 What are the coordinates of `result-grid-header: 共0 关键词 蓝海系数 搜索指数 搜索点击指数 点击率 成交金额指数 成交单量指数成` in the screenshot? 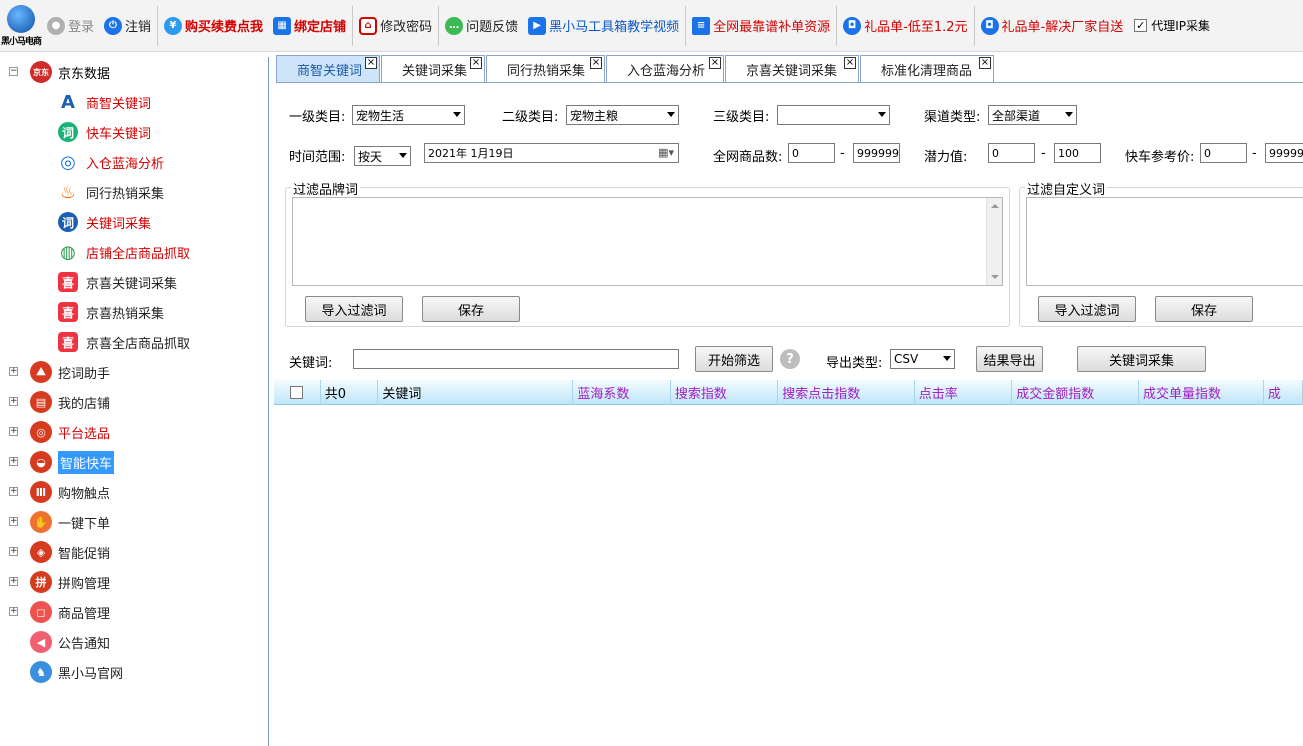 It's located at (788, 392).